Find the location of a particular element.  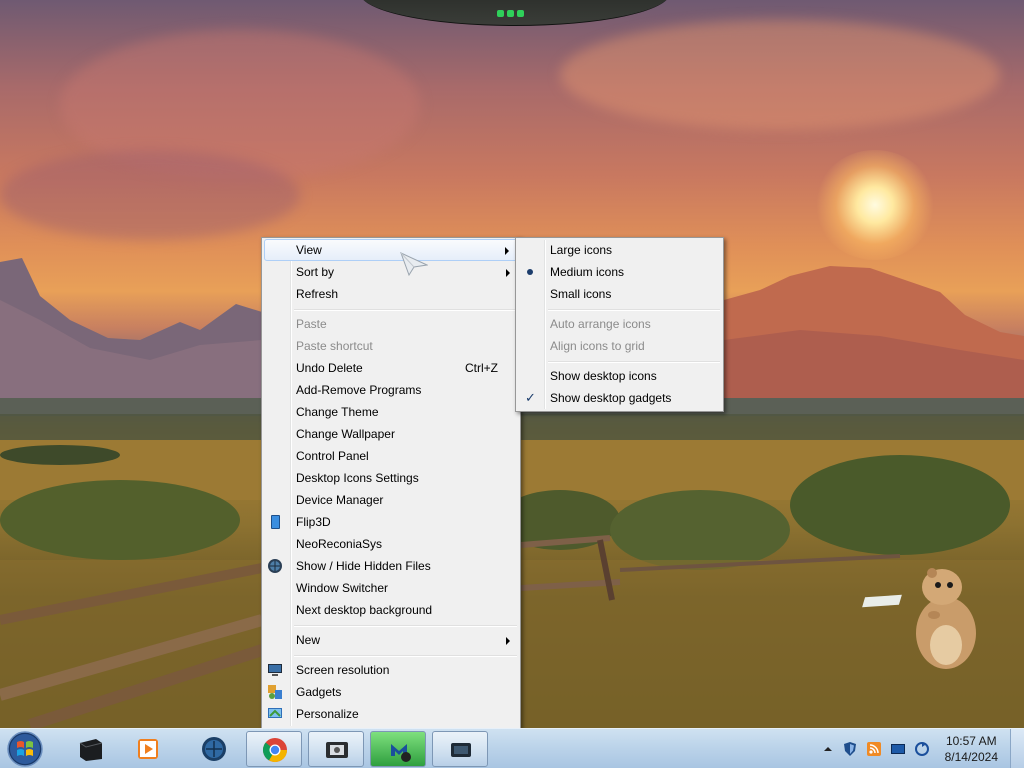

menu-item-label: Show / Hide Hidden Files is located at coordinates (363, 566).